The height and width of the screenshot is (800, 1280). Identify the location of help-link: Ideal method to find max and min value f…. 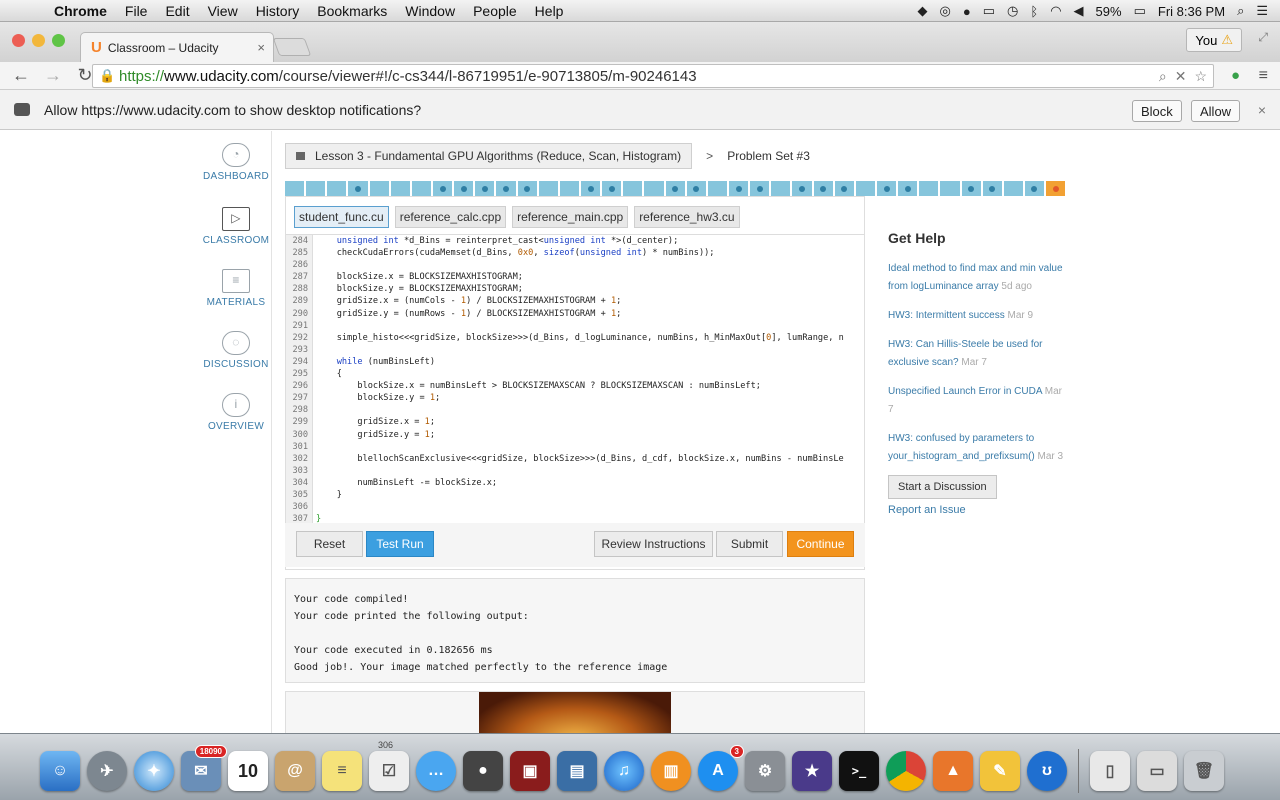
(978, 278).